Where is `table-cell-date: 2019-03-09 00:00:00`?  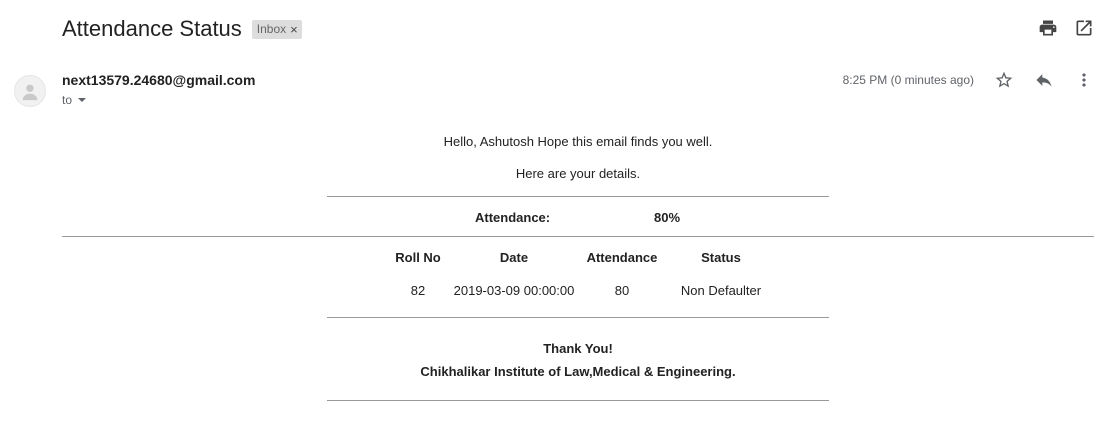
table-cell-date: 2019-03-09 00:00:00 is located at coordinates (514, 290).